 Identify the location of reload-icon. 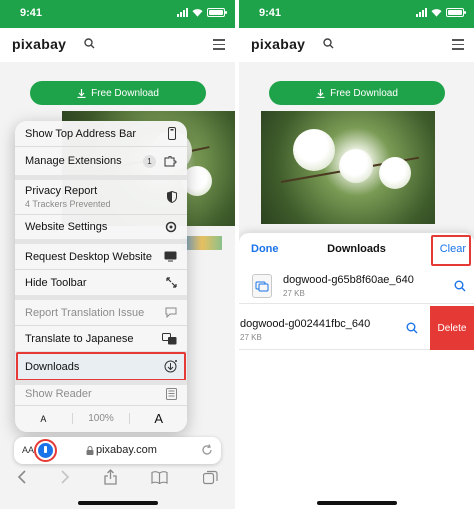
(207, 450).